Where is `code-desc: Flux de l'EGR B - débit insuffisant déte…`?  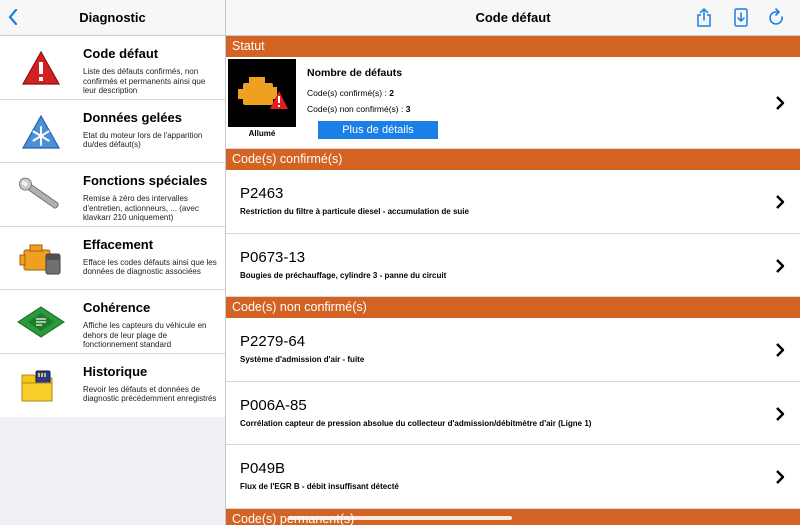 code-desc: Flux de l'EGR B - débit insuffisant déte… is located at coordinates (319, 486).